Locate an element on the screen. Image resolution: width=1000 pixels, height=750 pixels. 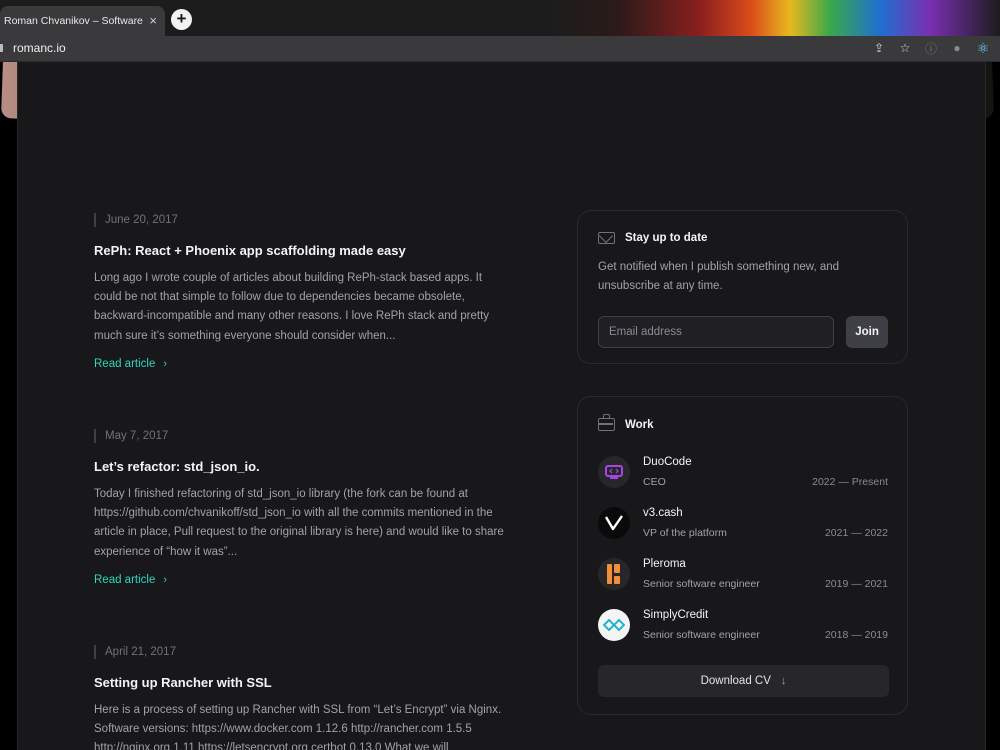
article-date: April 21, 2017 is located at coordinates (304, 652).